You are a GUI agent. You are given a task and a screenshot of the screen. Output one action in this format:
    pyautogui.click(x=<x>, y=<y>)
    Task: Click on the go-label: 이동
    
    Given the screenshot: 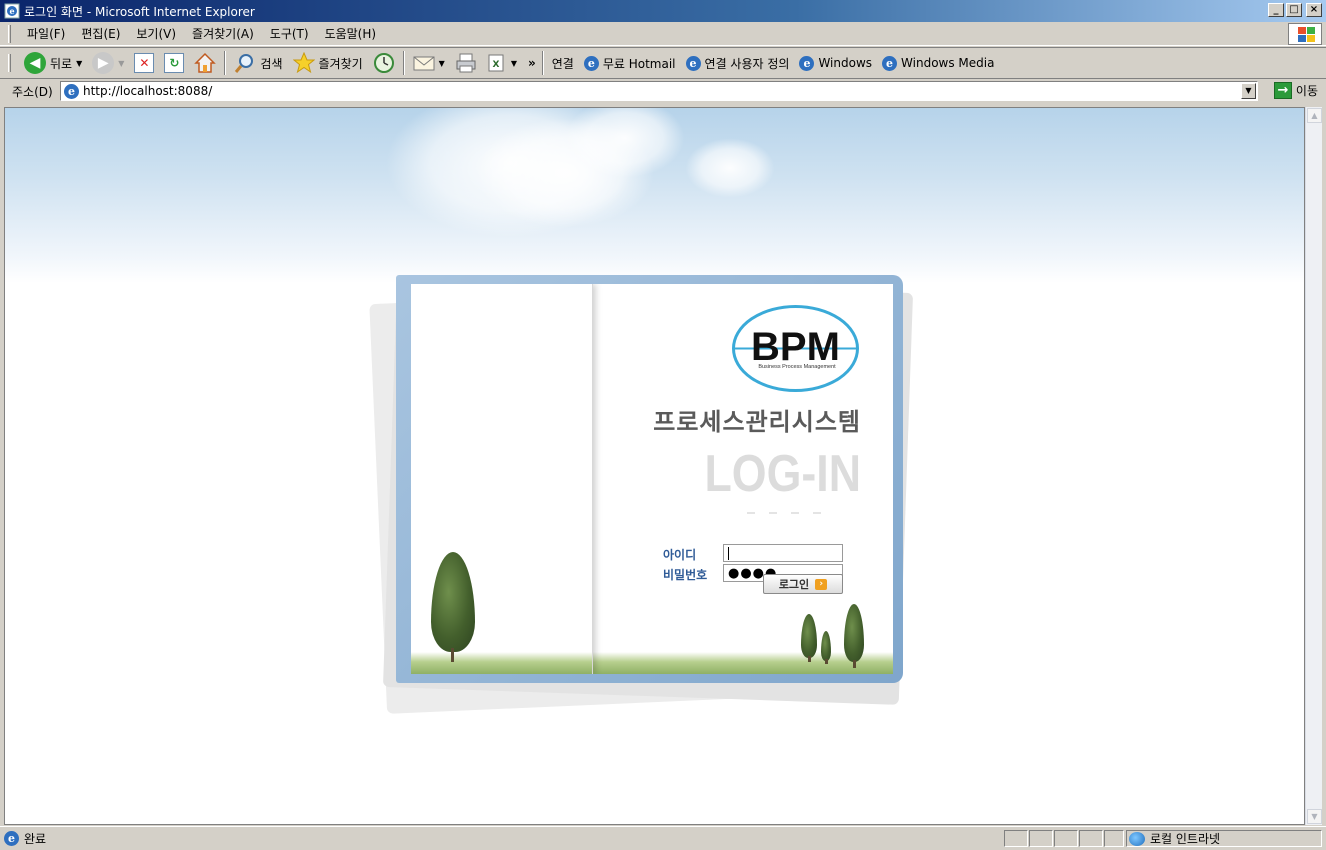 What is the action you would take?
    pyautogui.click(x=1306, y=91)
    